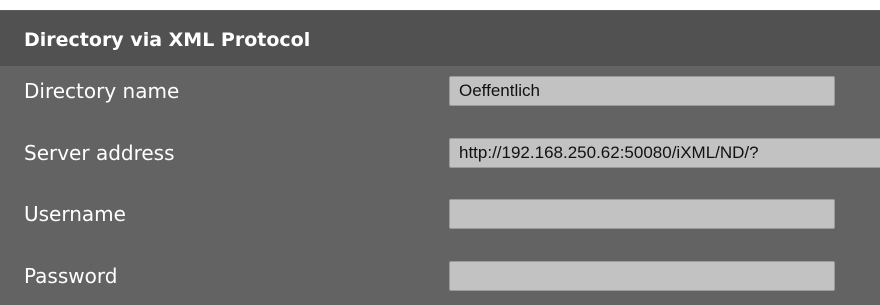 The image size is (880, 305). Describe the element at coordinates (499, 90) in the screenshot. I see `directory-name-value: Oeffentlich` at that location.